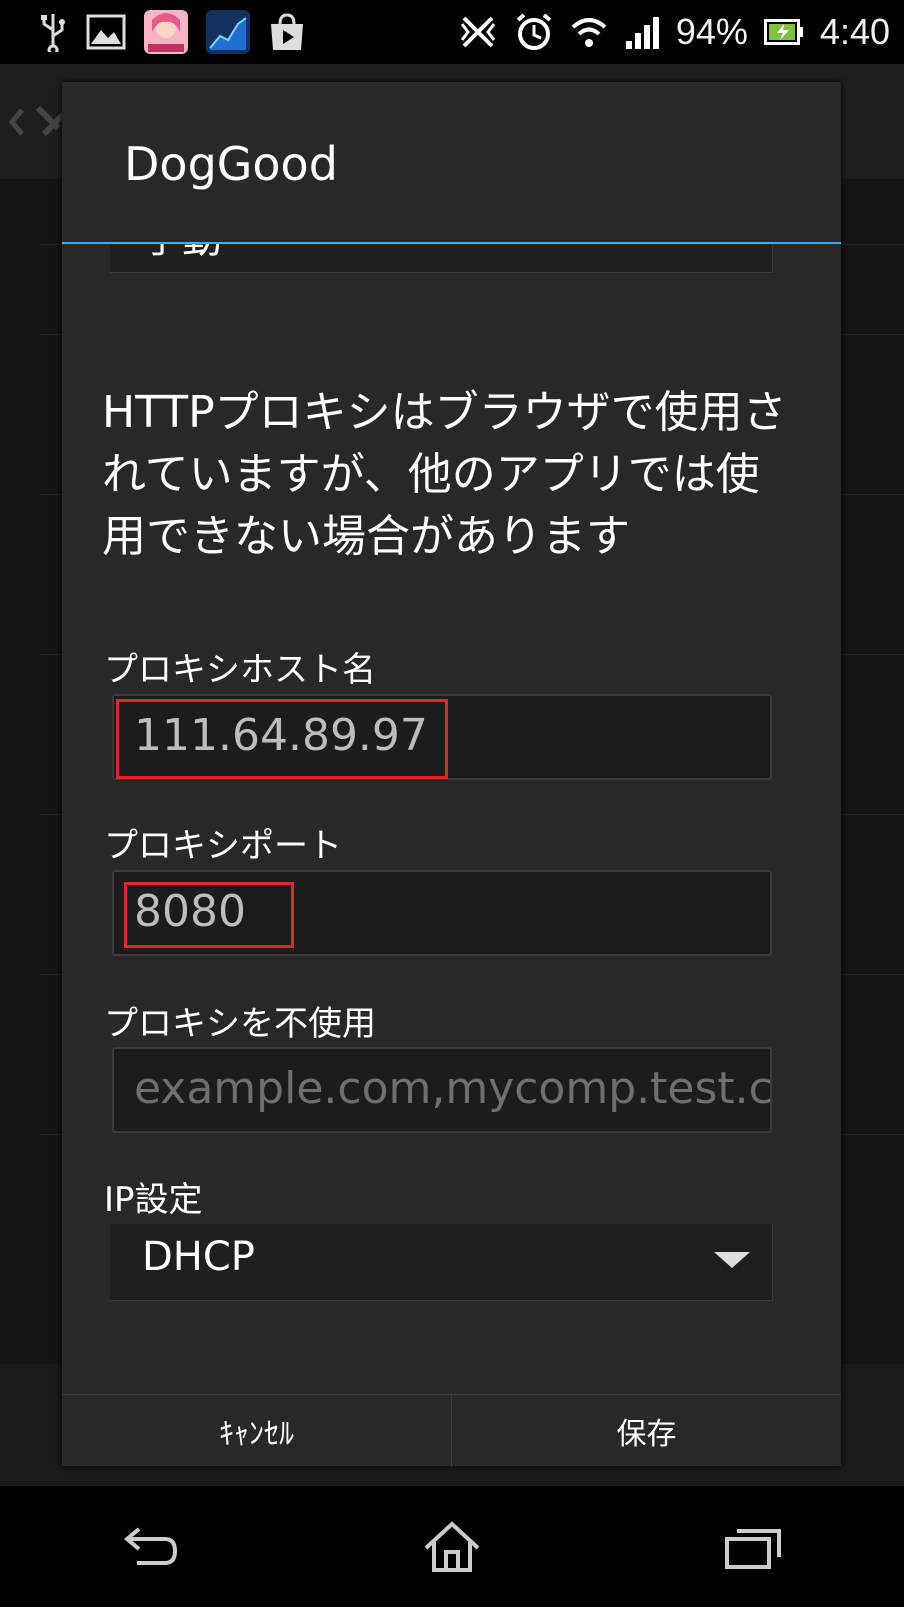 The height and width of the screenshot is (1607, 904). What do you see at coordinates (240, 1024) in the screenshot?
I see `proxy-bypass-label: プロキシを不使用` at bounding box center [240, 1024].